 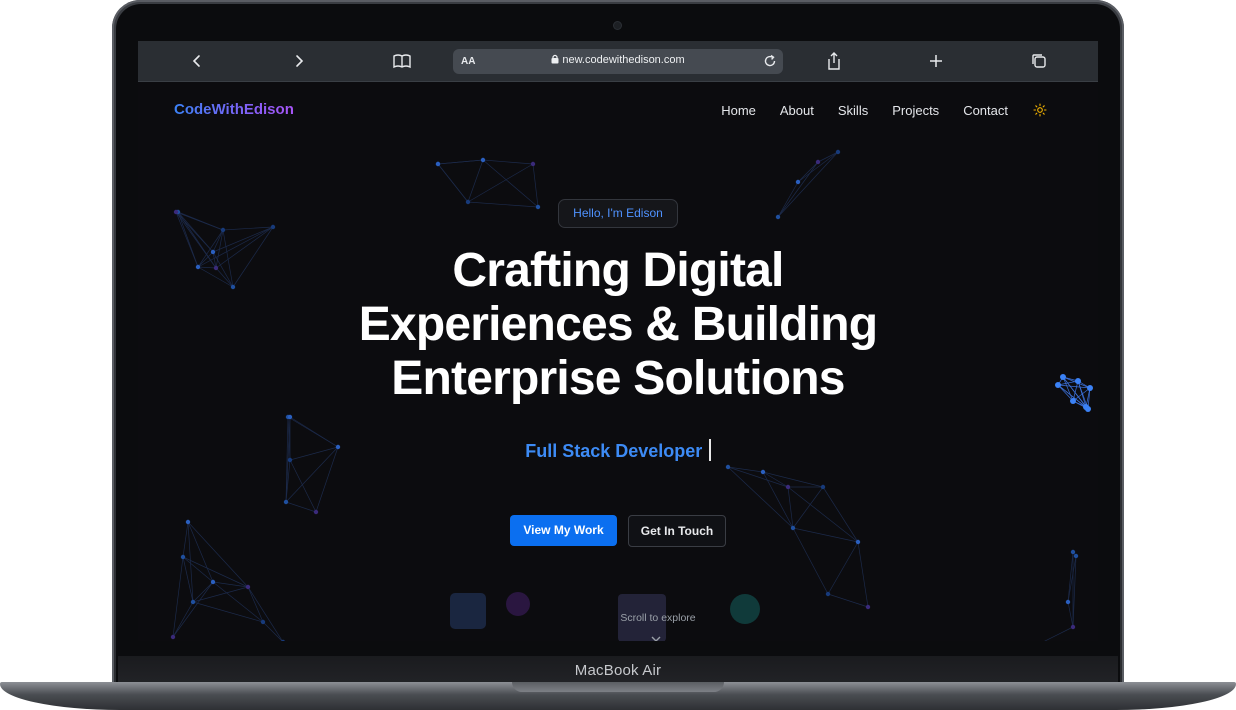 What do you see at coordinates (677, 531) in the screenshot?
I see `get-in-touch-button: Get In Touch` at bounding box center [677, 531].